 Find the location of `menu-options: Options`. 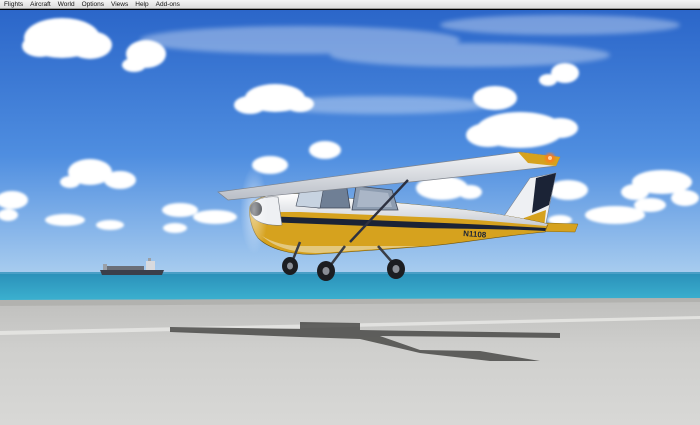

menu-options: Options is located at coordinates (93, 4).